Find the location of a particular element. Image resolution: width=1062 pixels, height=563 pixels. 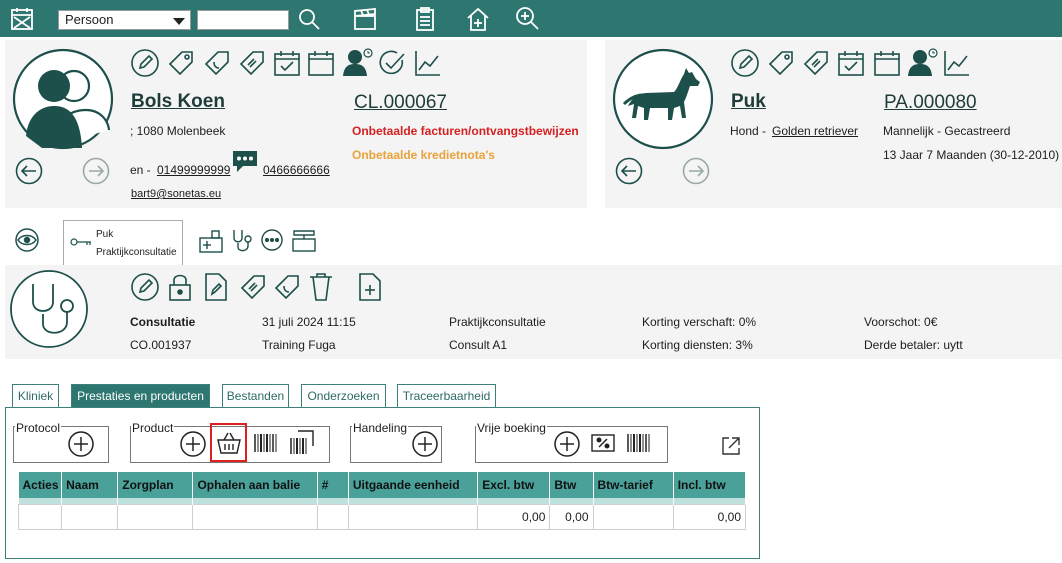

consult-number: CO.001937 is located at coordinates (161, 345).